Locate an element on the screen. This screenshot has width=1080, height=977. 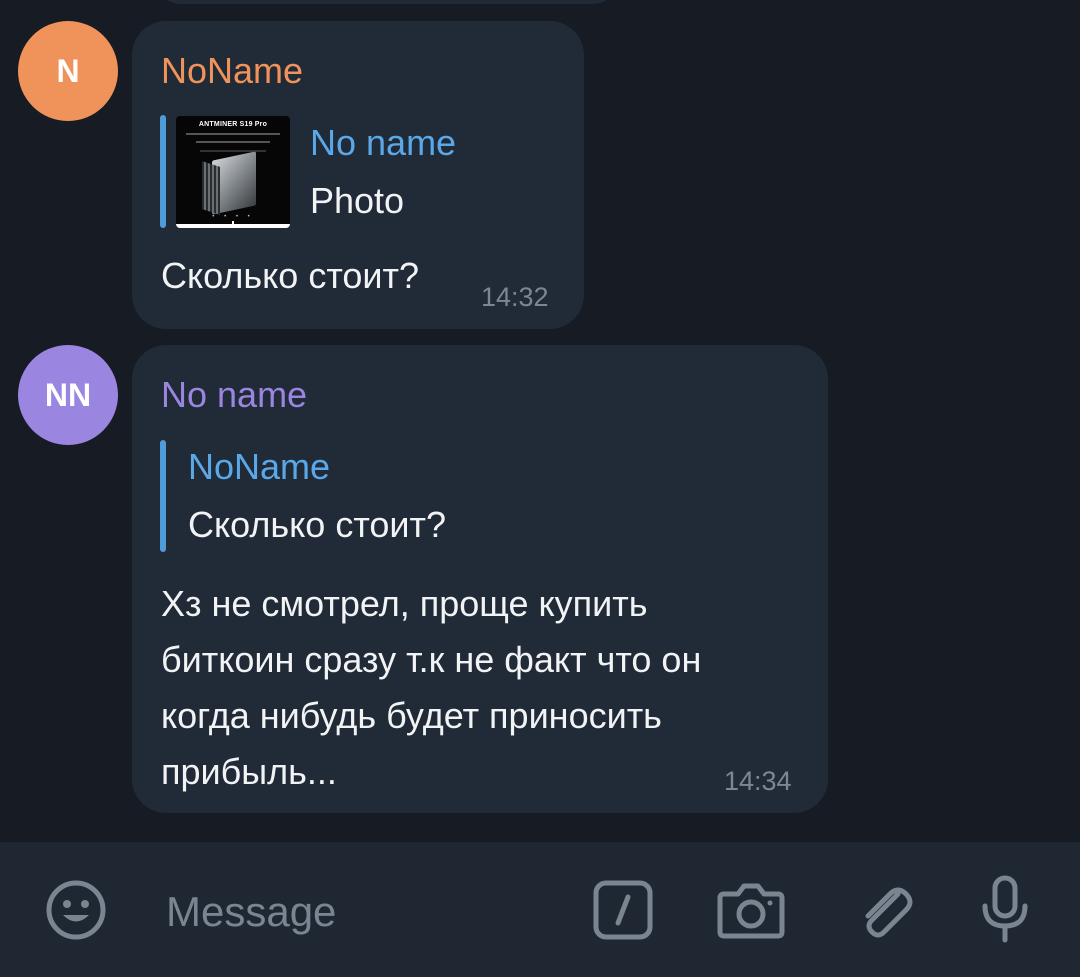
reply-text: Сколько стоит? is located at coordinates (317, 525).